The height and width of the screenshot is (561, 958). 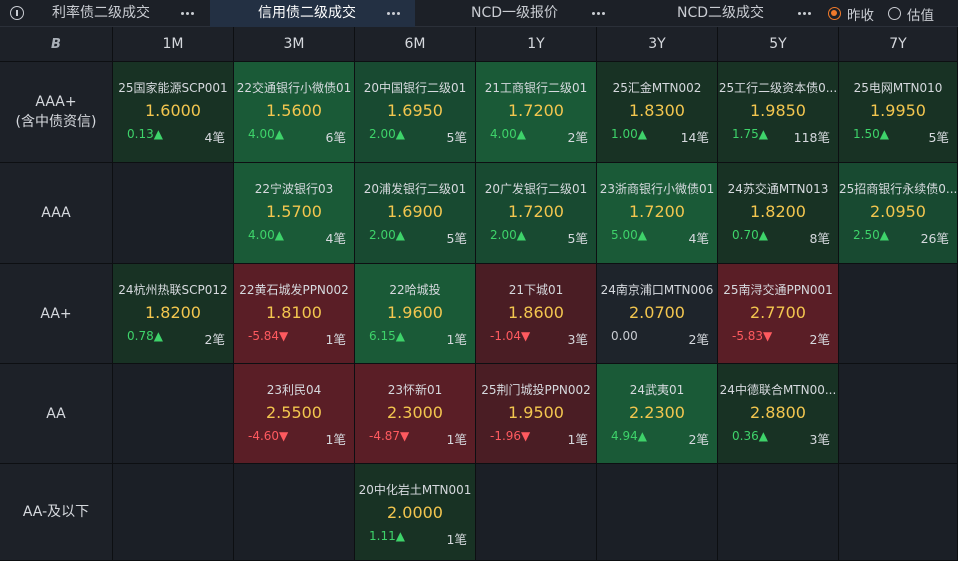 What do you see at coordinates (294, 213) in the screenshot?
I see `bond-cell: 22宁波银行03 1.5700 4.00▲ 4笔` at bounding box center [294, 213].